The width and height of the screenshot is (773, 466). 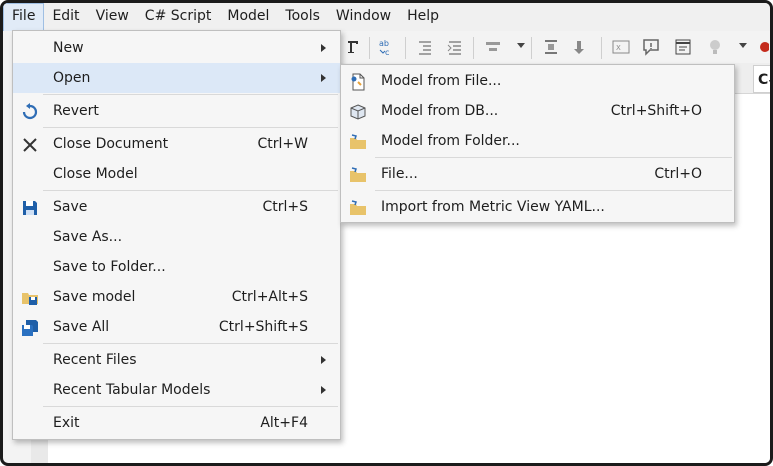 I want to click on lightbulb-icon, so click(x=715, y=47).